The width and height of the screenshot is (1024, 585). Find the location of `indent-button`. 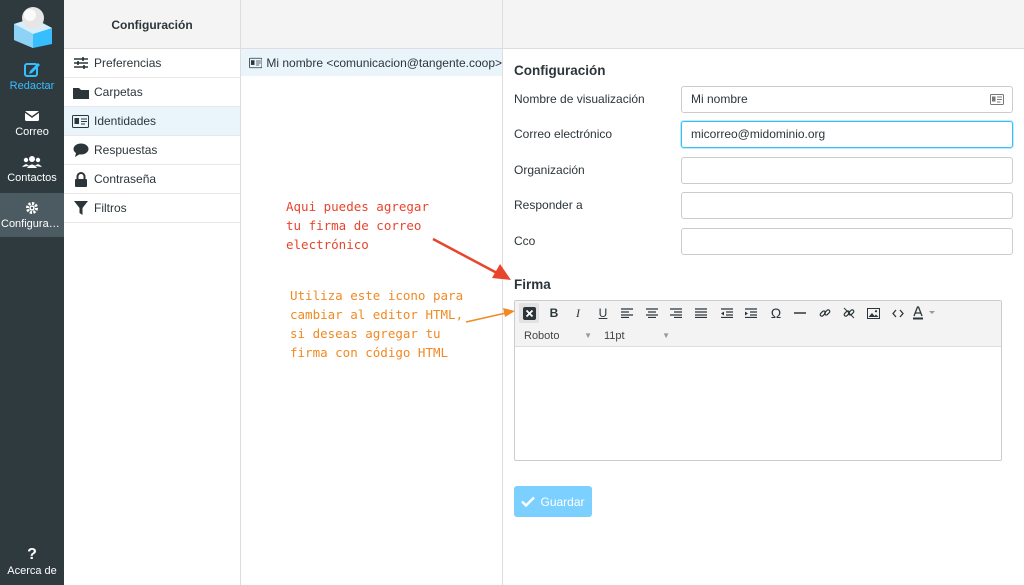

indent-button is located at coordinates (751, 313).